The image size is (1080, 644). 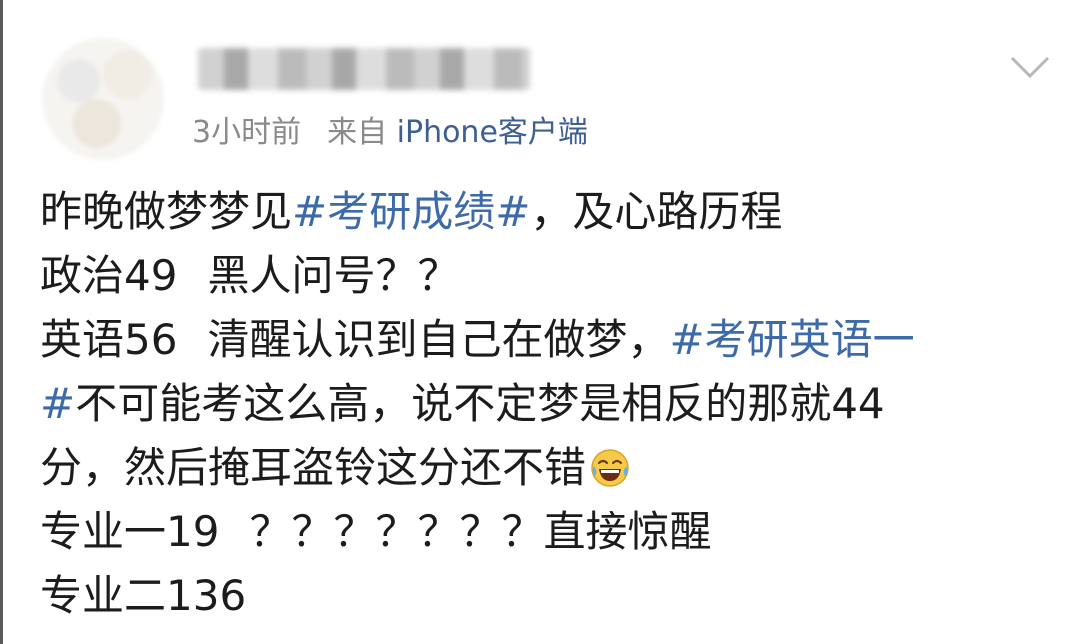 What do you see at coordinates (143, 595) in the screenshot?
I see `text-segment: 专业二136` at bounding box center [143, 595].